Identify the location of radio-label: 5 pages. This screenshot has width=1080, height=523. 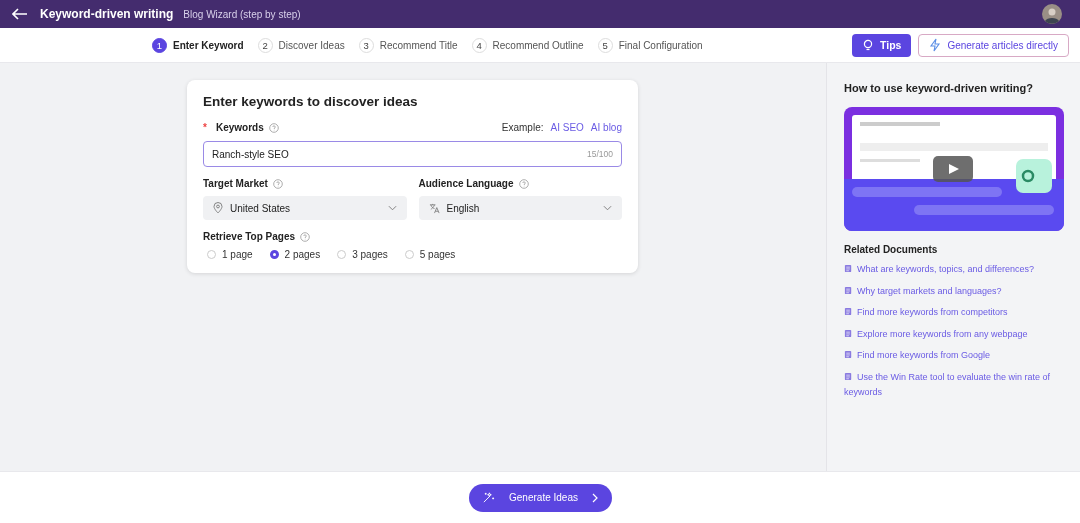
(437, 254).